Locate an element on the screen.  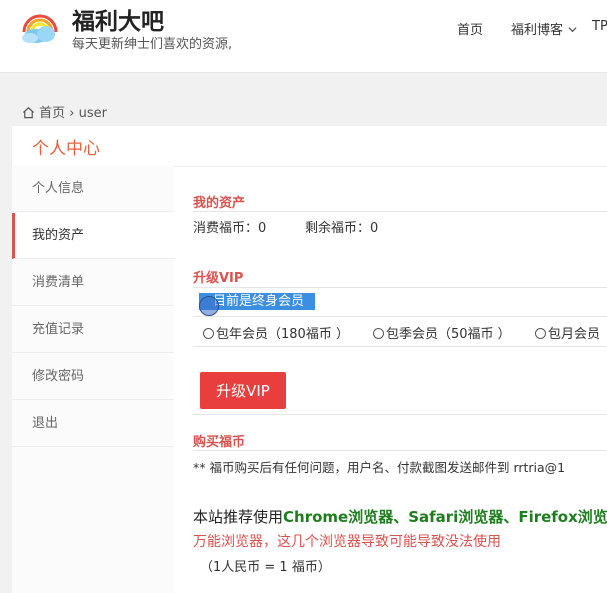
buy-divider-top is located at coordinates (400, 414).